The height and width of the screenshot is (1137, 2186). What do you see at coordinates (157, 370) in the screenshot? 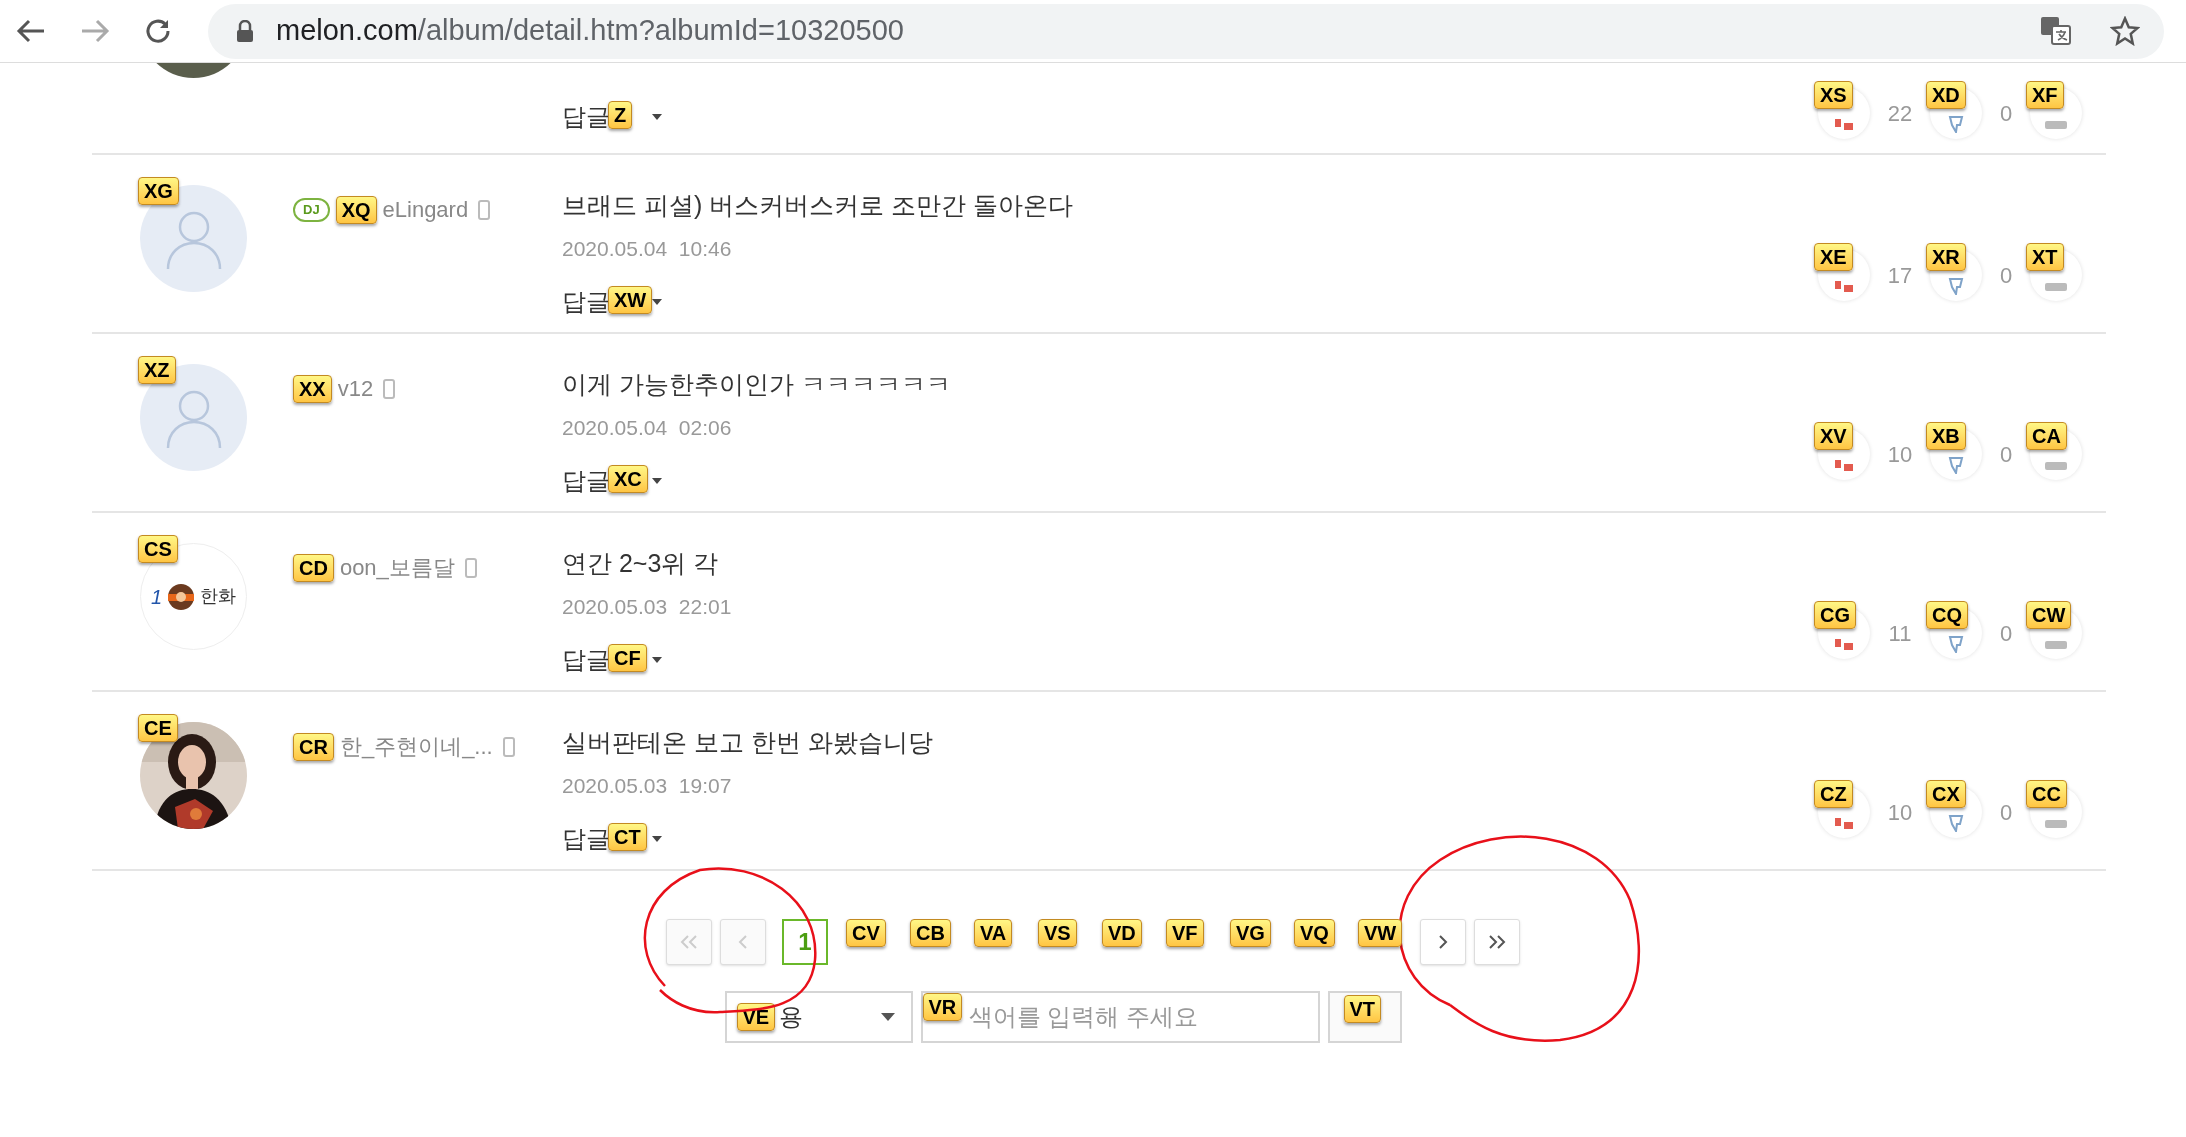
I see `hint-tooltip: XZ` at bounding box center [157, 370].